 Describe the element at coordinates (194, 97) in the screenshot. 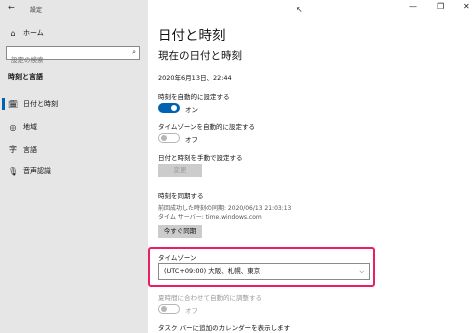

I see `auto-time-label: 時刻を自動的に設定する` at that location.